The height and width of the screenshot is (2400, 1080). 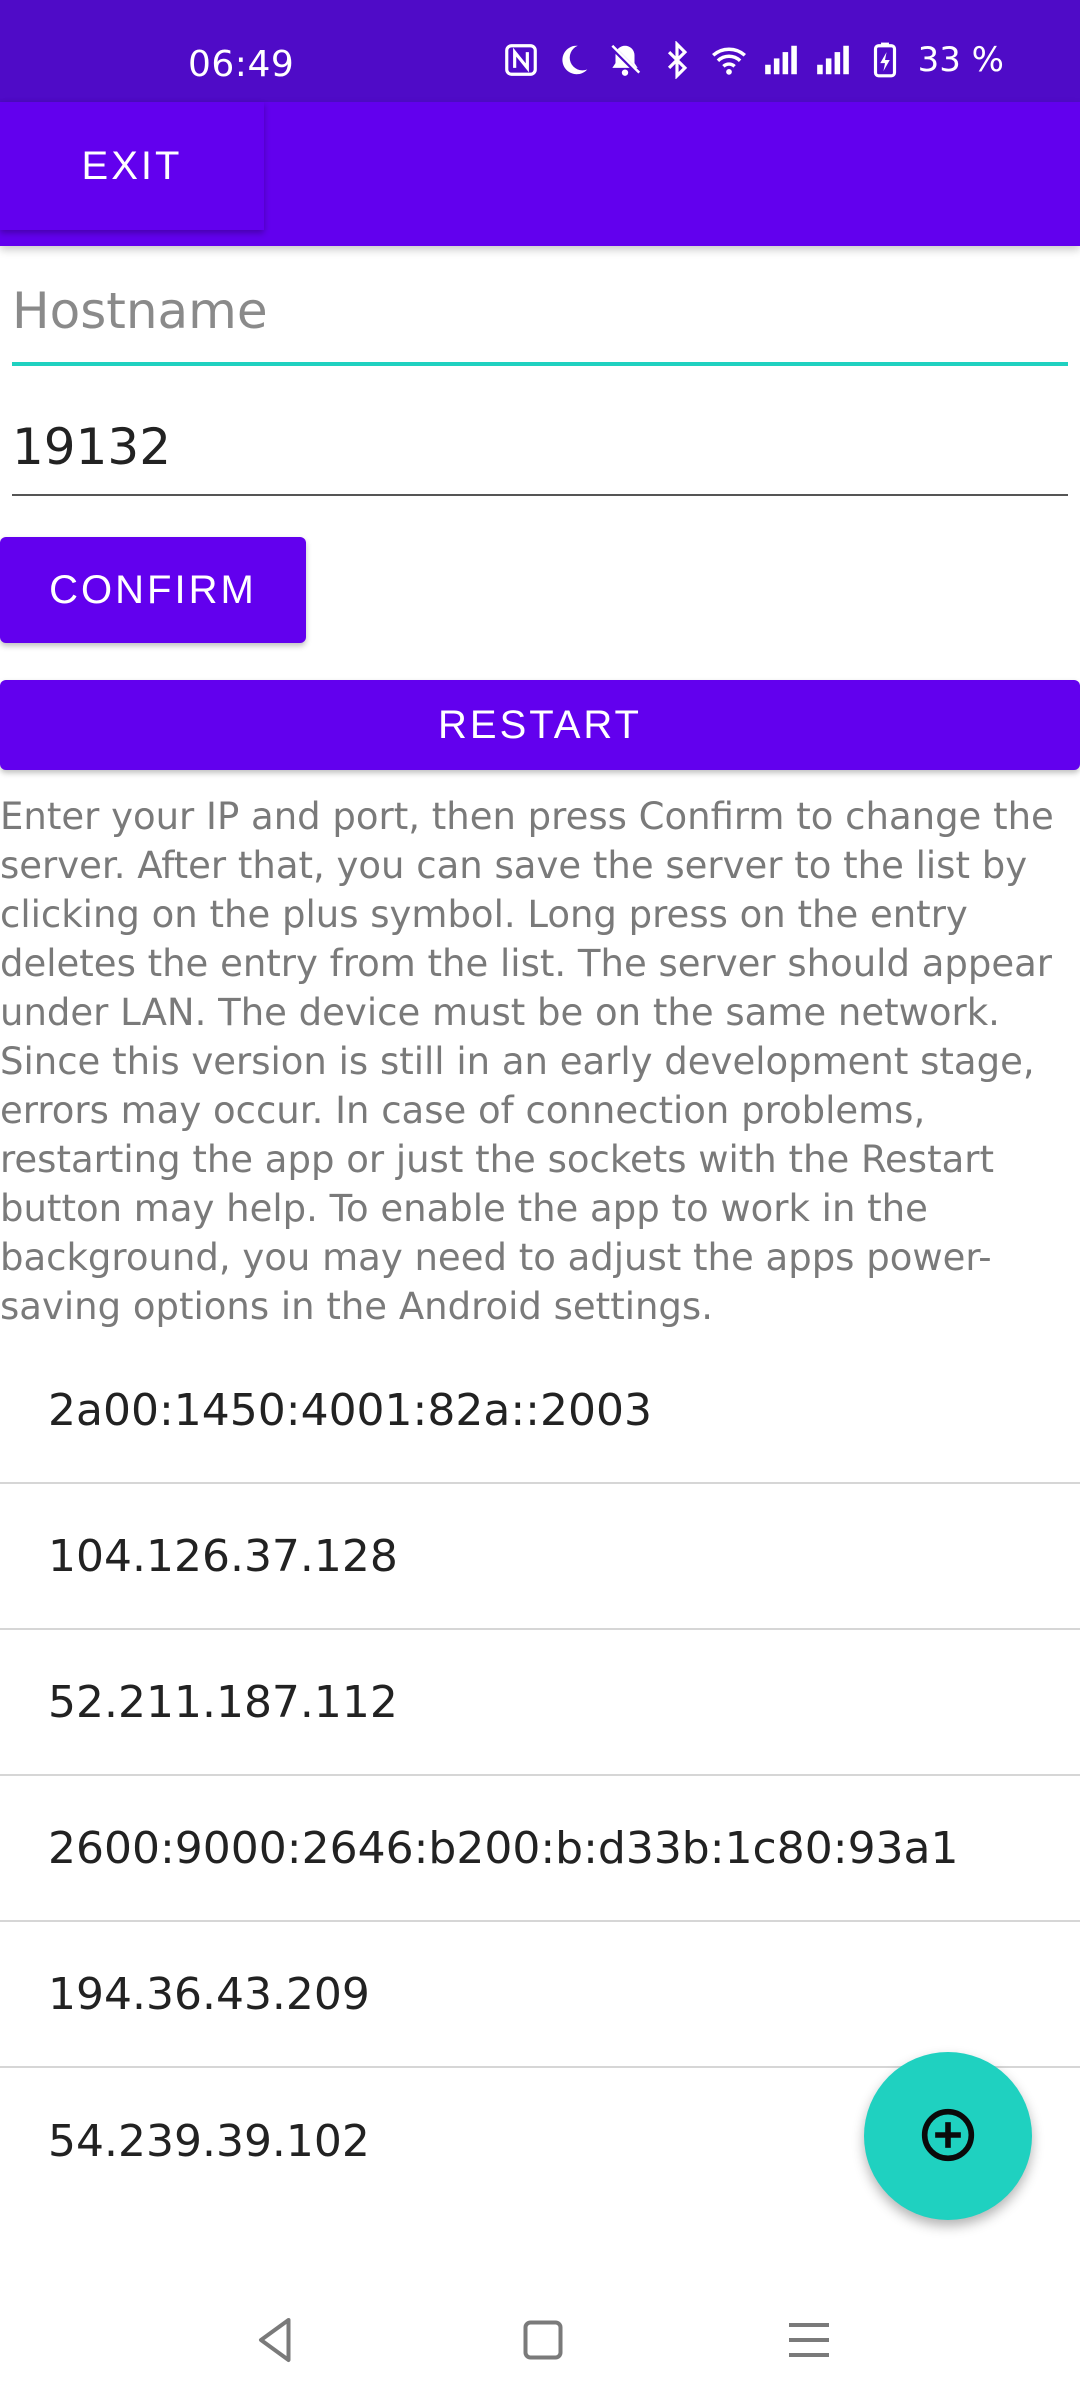 What do you see at coordinates (540, 1557) in the screenshot?
I see `server-list-item: 104.126.37.128` at bounding box center [540, 1557].